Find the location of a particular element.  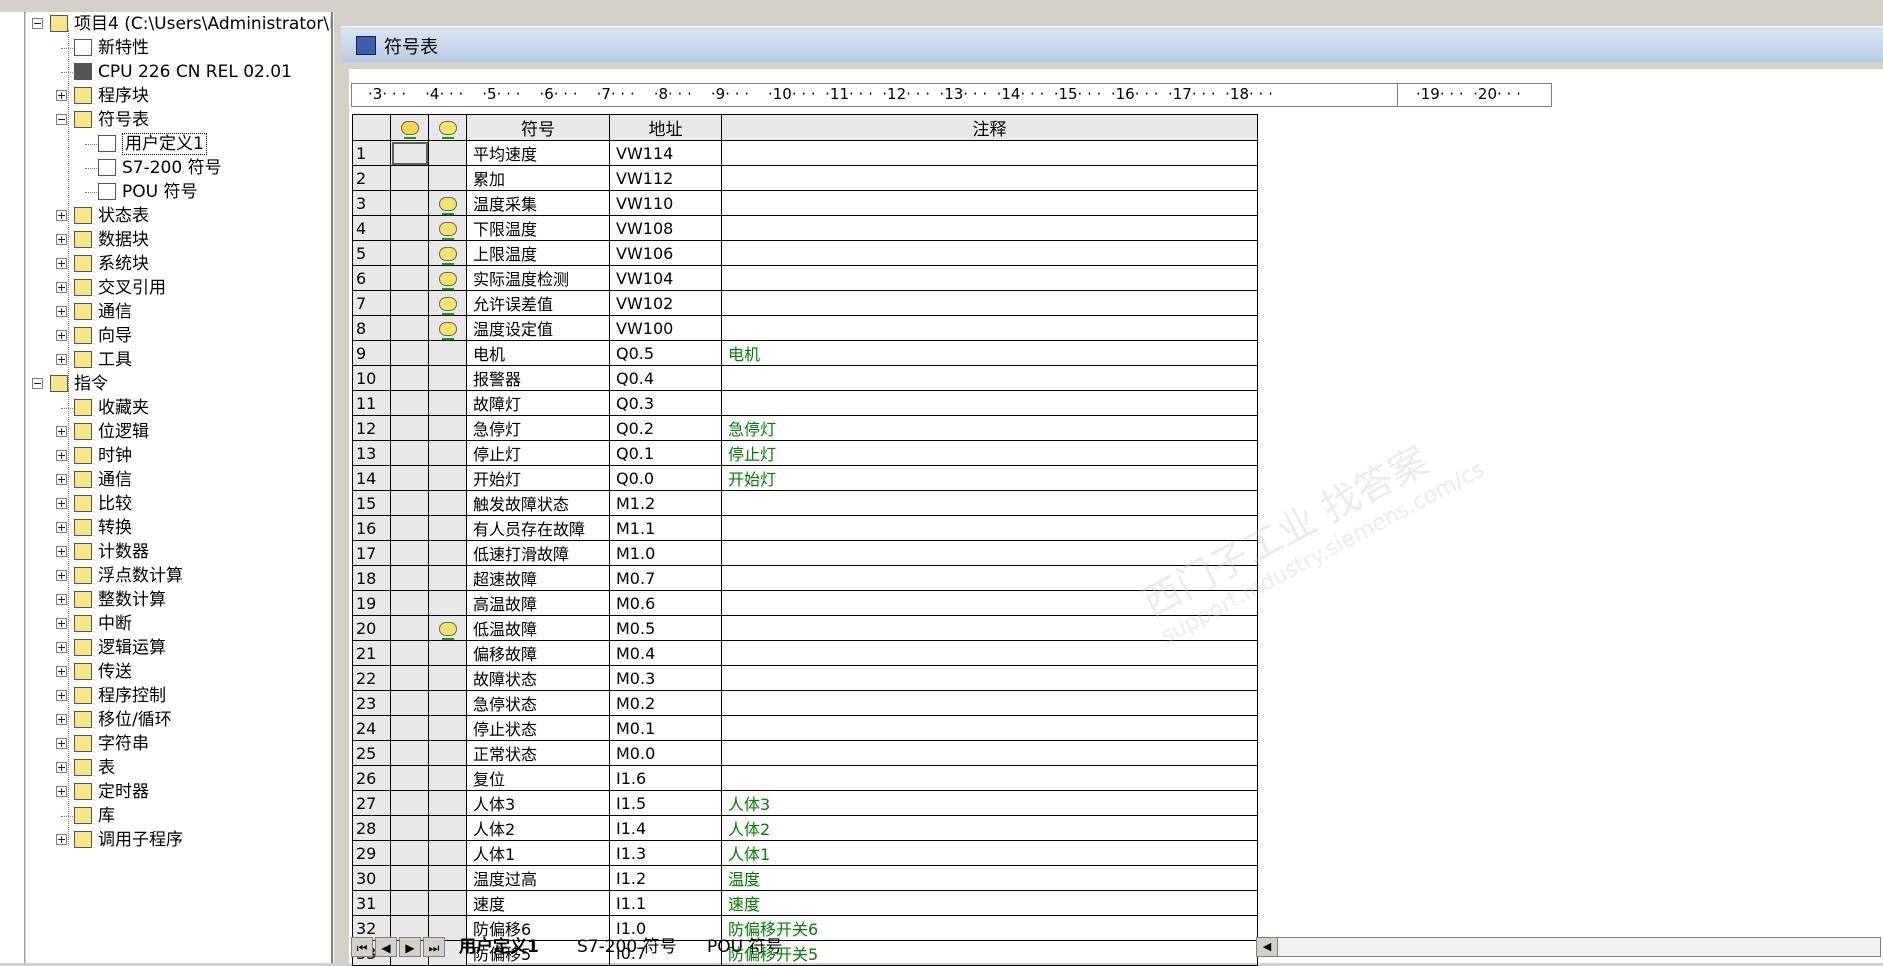

table-row: 7 允许误差值 VW102 is located at coordinates (805, 303).